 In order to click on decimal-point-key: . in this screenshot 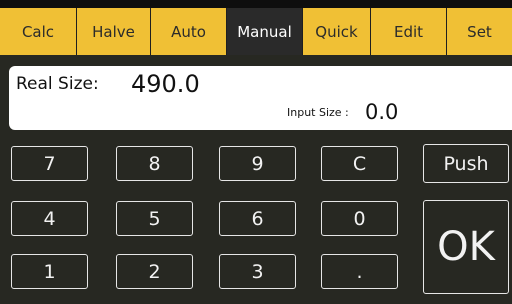, I will do `click(359, 271)`.